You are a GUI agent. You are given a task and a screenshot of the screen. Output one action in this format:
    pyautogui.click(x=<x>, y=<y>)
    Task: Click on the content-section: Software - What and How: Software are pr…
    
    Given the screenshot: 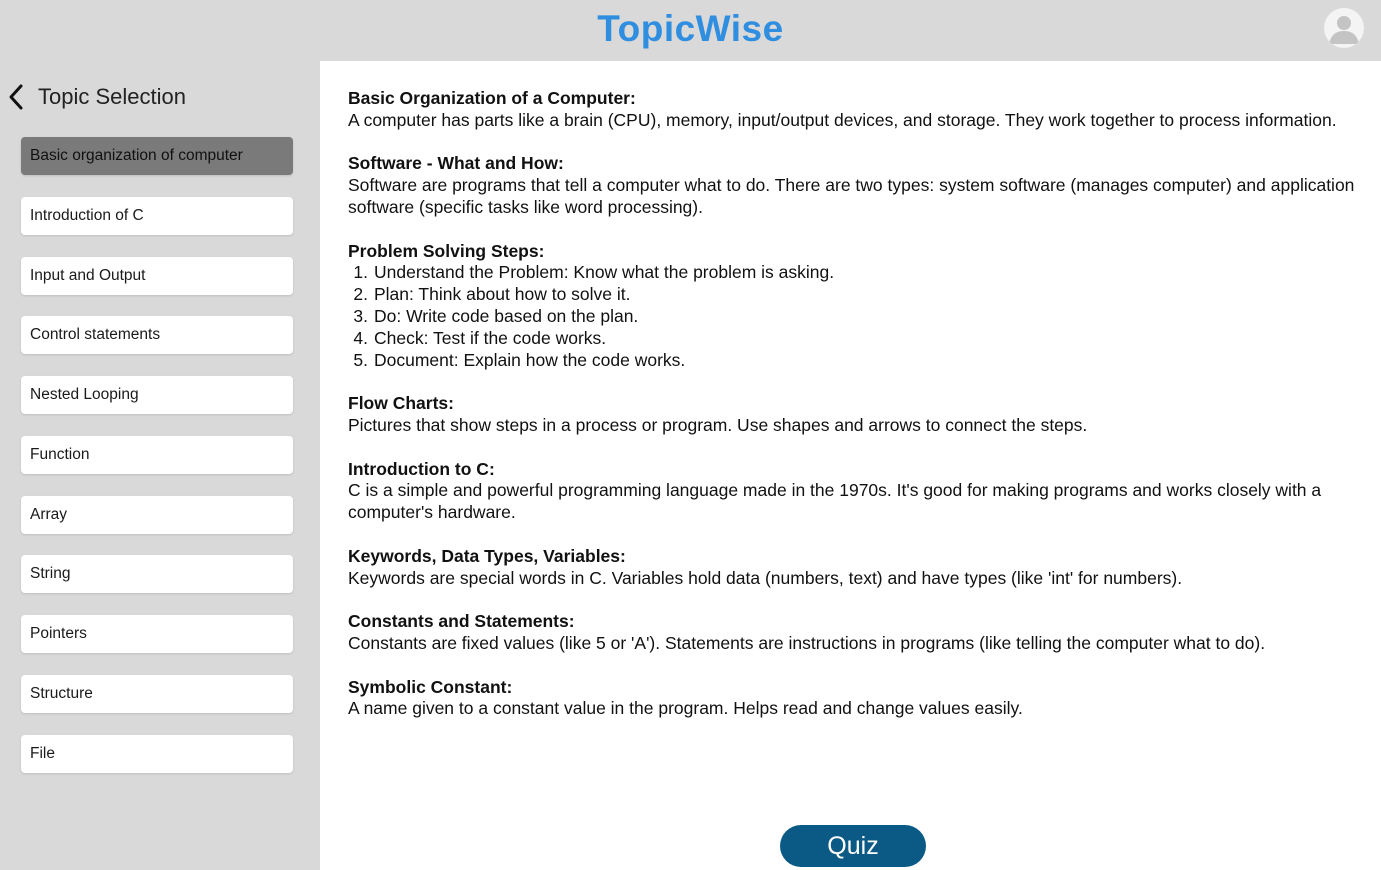 What is the action you would take?
    pyautogui.click(x=853, y=185)
    